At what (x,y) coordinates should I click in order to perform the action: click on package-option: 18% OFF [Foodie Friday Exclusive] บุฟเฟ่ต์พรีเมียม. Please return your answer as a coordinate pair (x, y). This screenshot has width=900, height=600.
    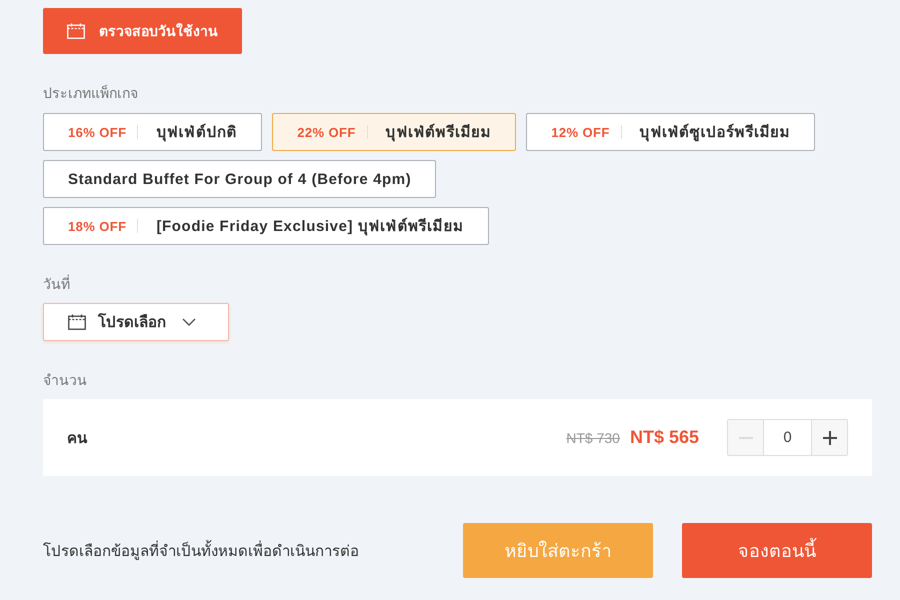
    Looking at the image, I should click on (266, 226).